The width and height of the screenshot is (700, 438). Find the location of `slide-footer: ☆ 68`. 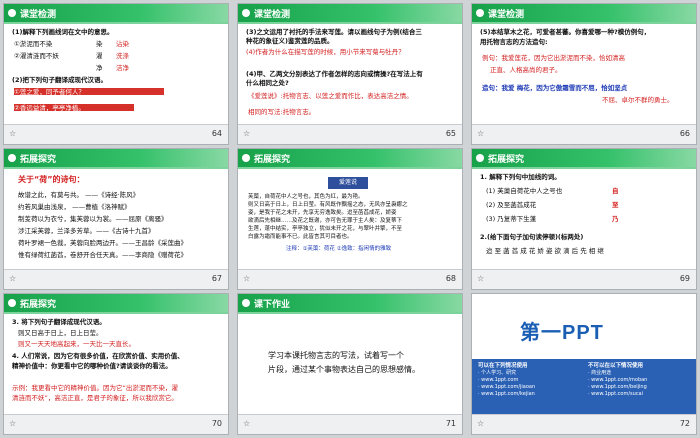

slide-footer: ☆ 68 is located at coordinates (350, 279).